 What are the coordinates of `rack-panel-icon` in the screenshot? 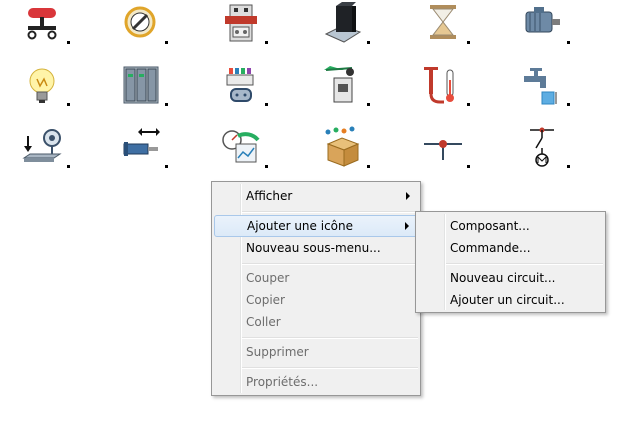 It's located at (144, 86).